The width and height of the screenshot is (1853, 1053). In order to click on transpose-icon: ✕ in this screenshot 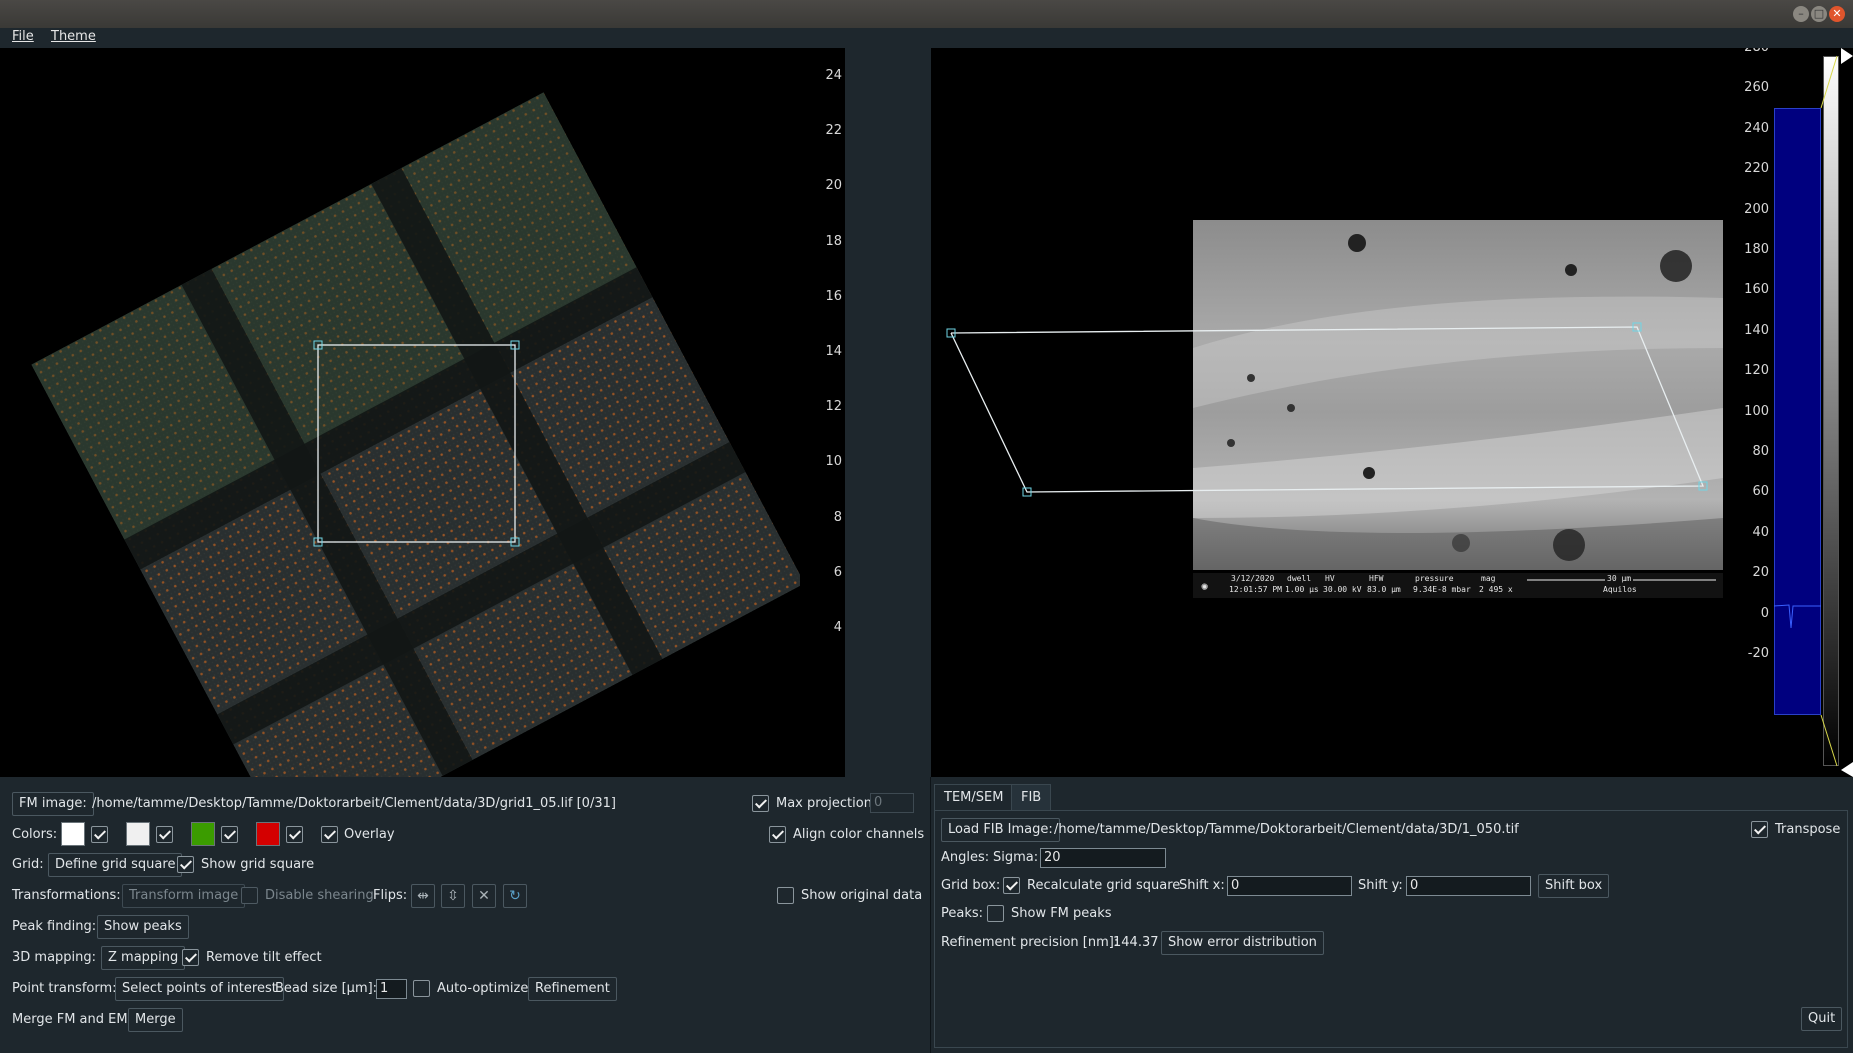, I will do `click(484, 896)`.